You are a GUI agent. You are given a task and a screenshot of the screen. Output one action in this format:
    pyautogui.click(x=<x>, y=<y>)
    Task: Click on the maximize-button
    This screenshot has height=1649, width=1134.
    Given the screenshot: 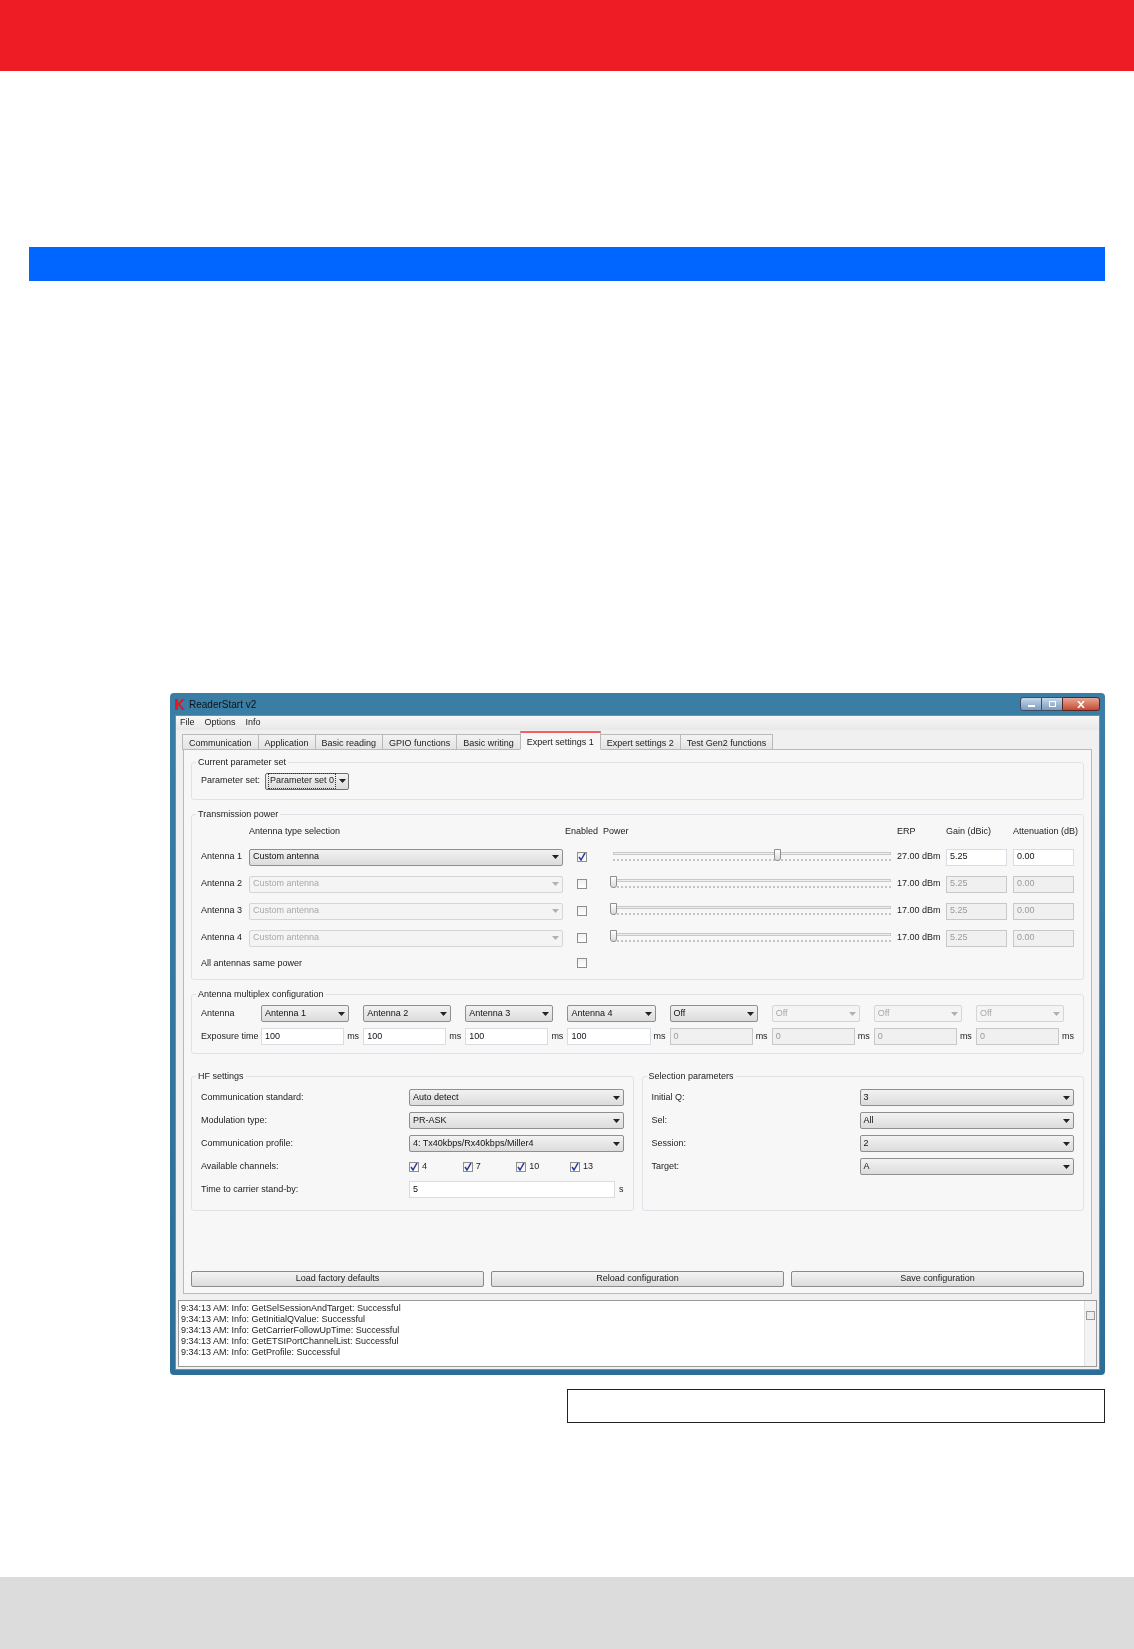 What is the action you would take?
    pyautogui.click(x=1052, y=704)
    